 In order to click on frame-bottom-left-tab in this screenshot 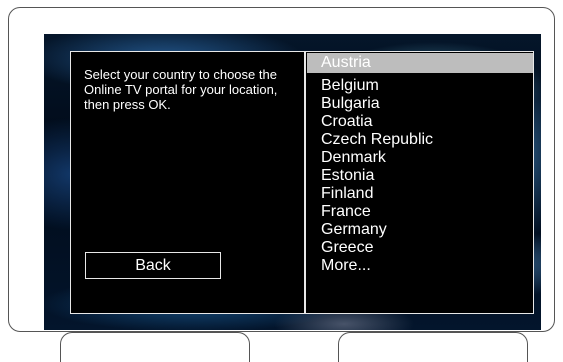, I will do `click(155, 347)`.